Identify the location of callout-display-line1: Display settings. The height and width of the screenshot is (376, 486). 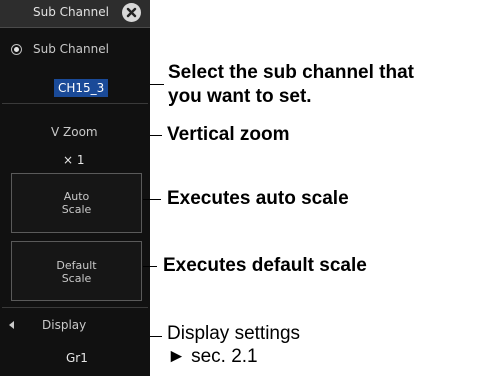
(234, 333).